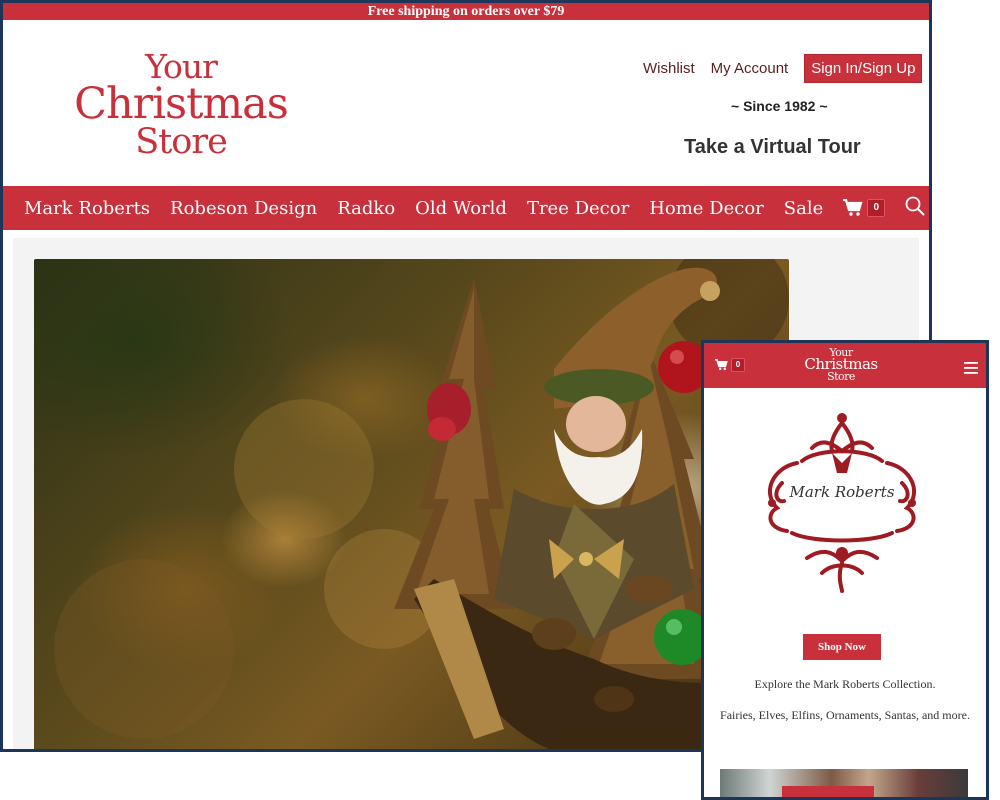  I want to click on mobile-next-banner-button, so click(828, 791).